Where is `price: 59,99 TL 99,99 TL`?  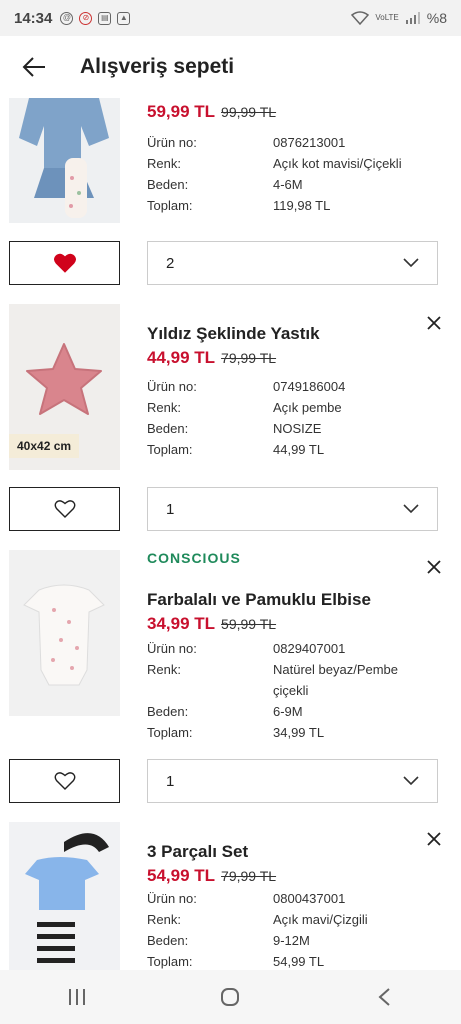
price: 59,99 TL 99,99 TL is located at coordinates (211, 112).